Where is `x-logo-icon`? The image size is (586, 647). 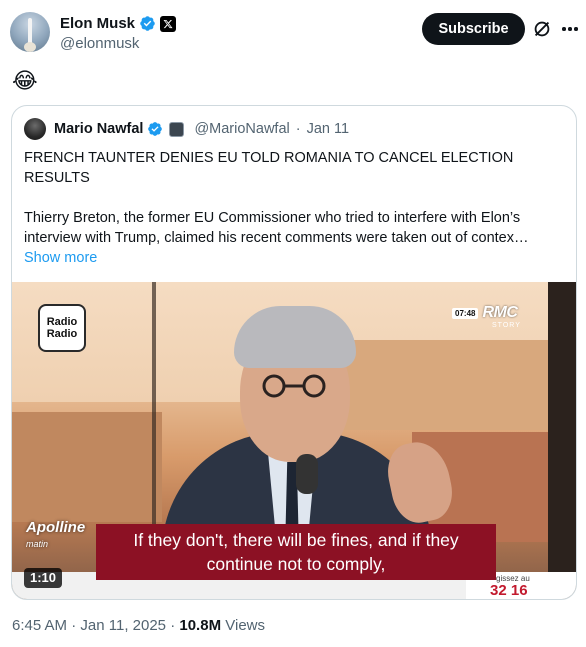
x-logo-icon is located at coordinates (168, 23).